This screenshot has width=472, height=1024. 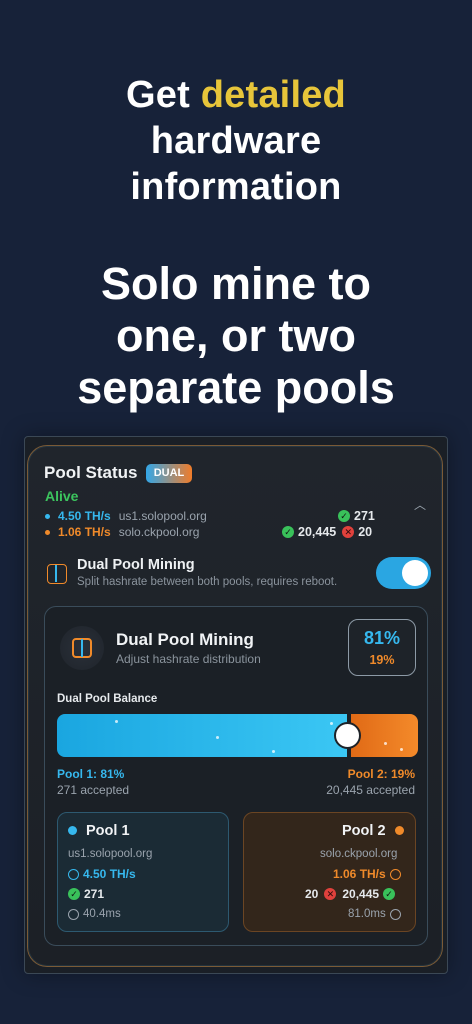 I want to click on balance-pool1-fill, so click(x=202, y=735).